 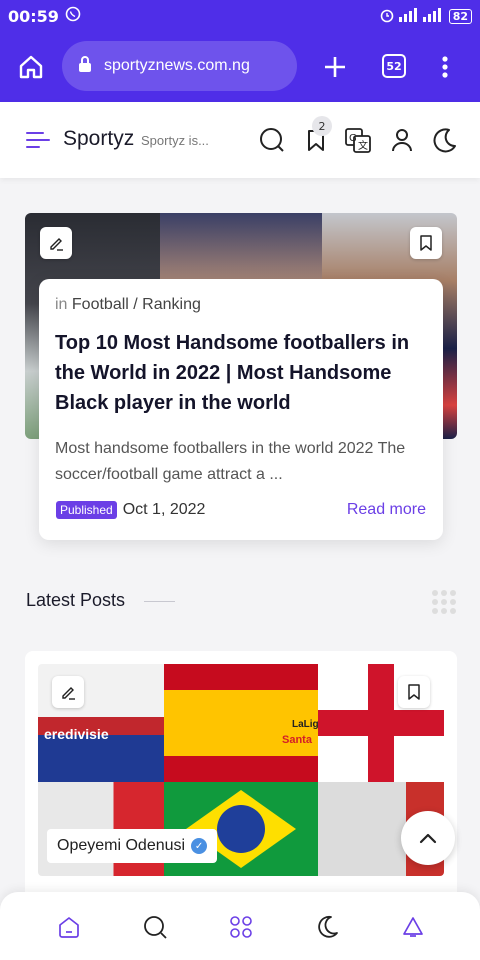 What do you see at coordinates (85, 66) in the screenshot?
I see `lock-icon` at bounding box center [85, 66].